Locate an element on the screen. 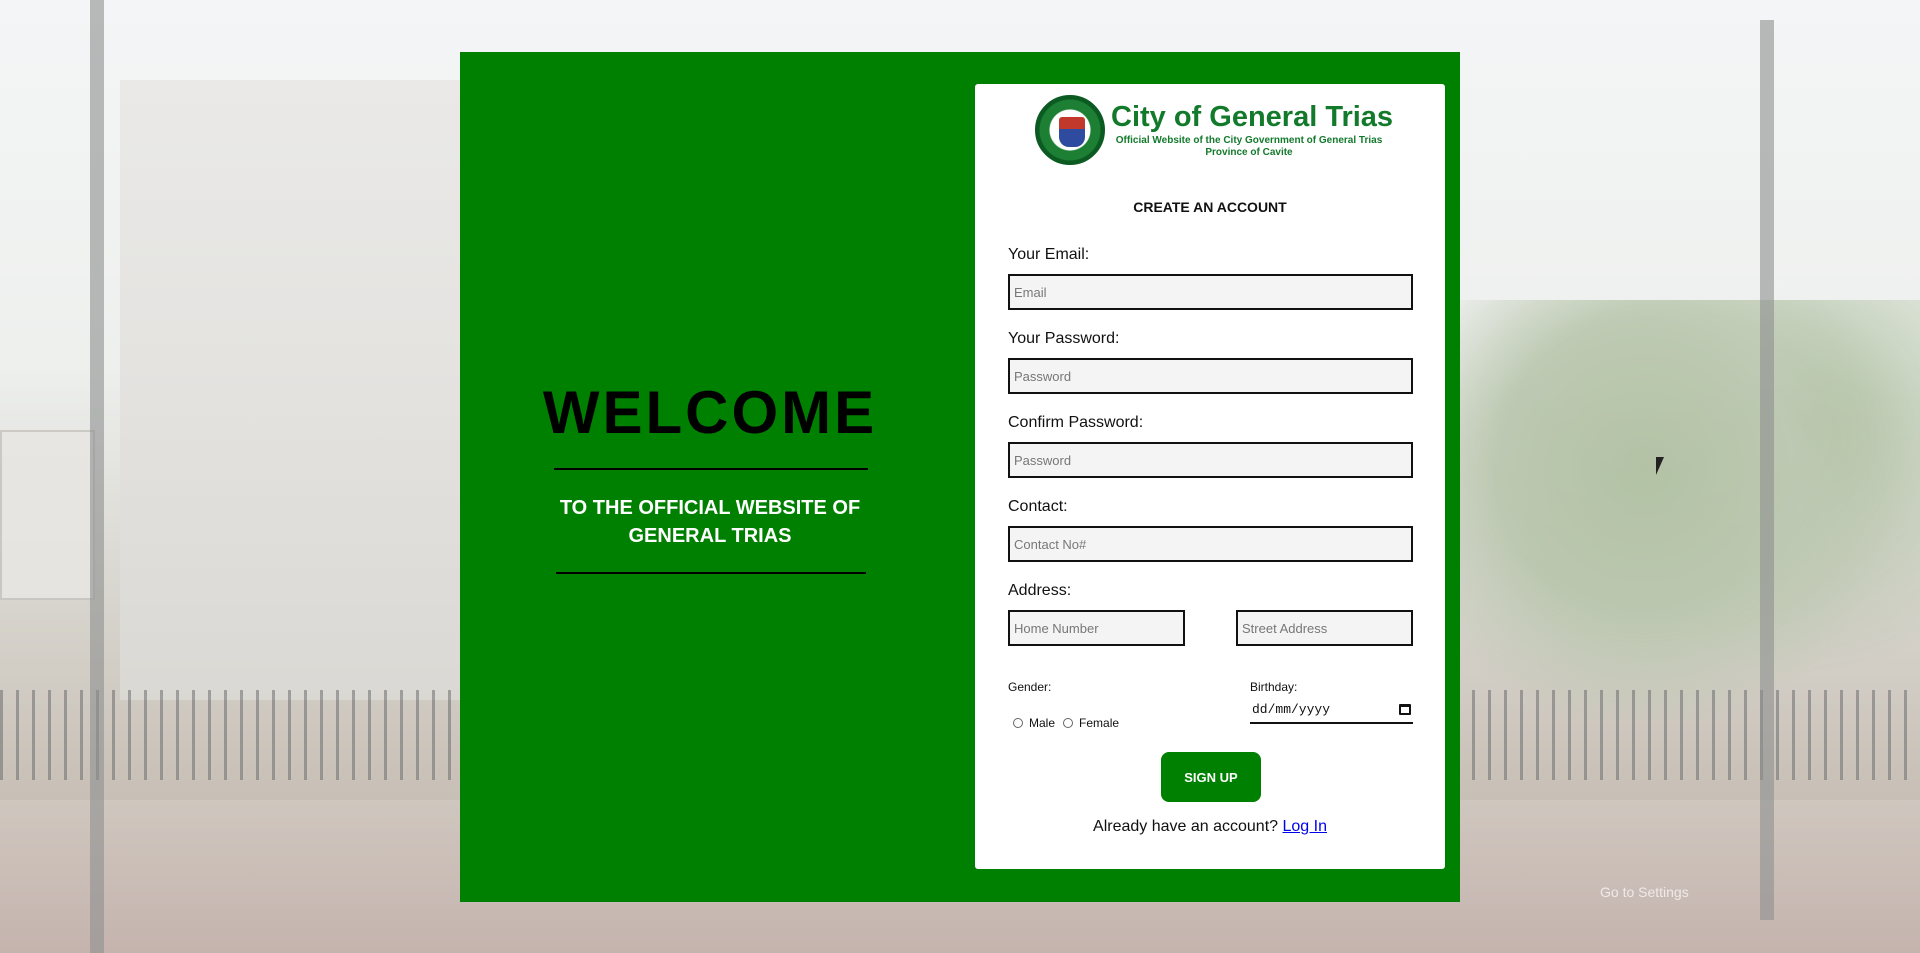 The image size is (1920, 953). birthday-placeholder: dd/mm/yyyy is located at coordinates (1291, 709).